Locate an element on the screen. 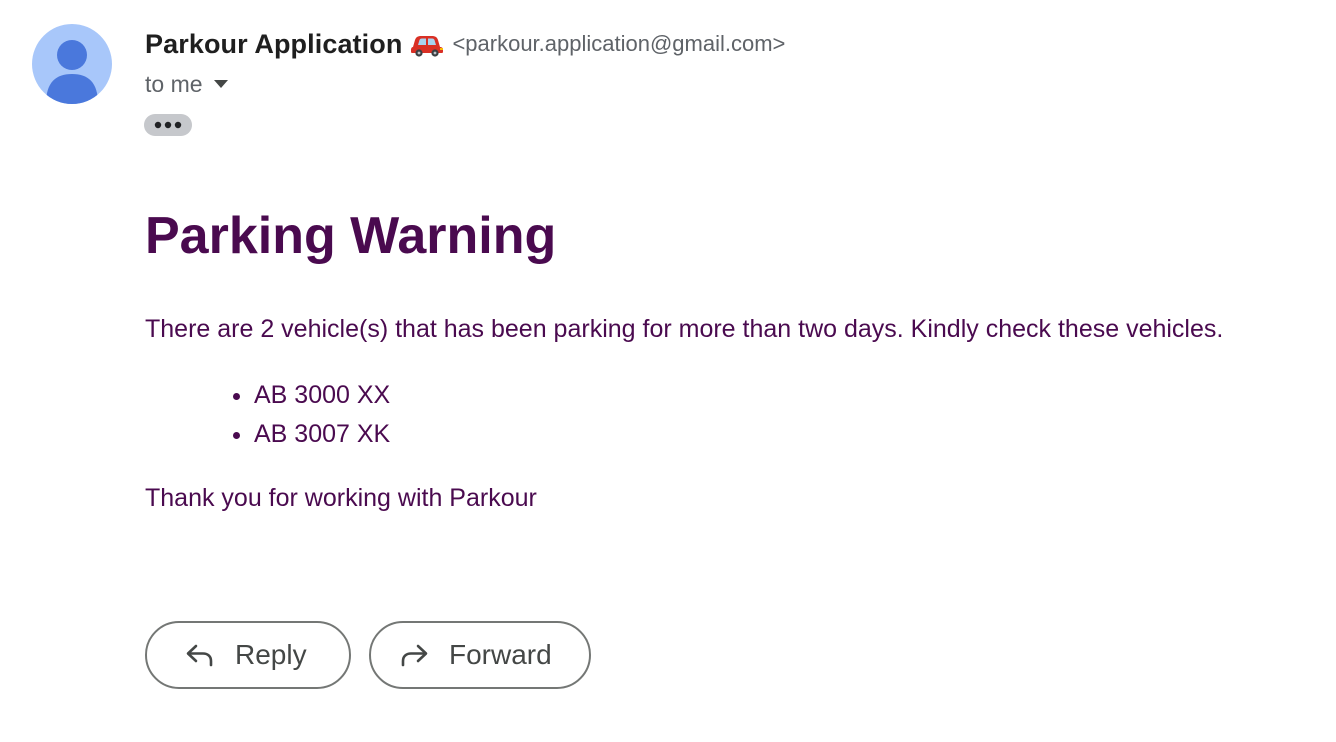 This screenshot has width=1336, height=742. message-heading: Parking Warning is located at coordinates (351, 236).